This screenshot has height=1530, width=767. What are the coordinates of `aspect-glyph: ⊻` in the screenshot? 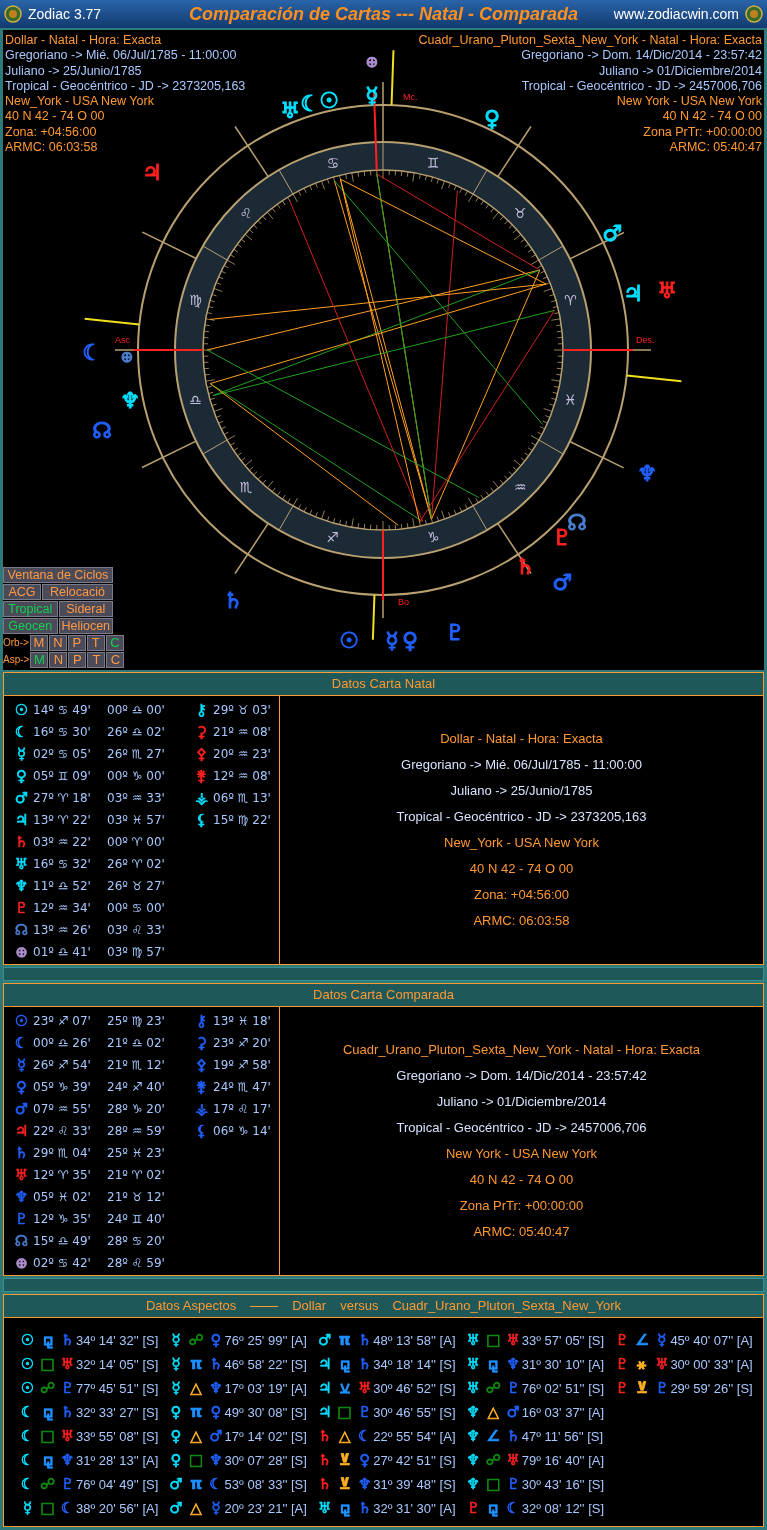 It's located at (641, 1388).